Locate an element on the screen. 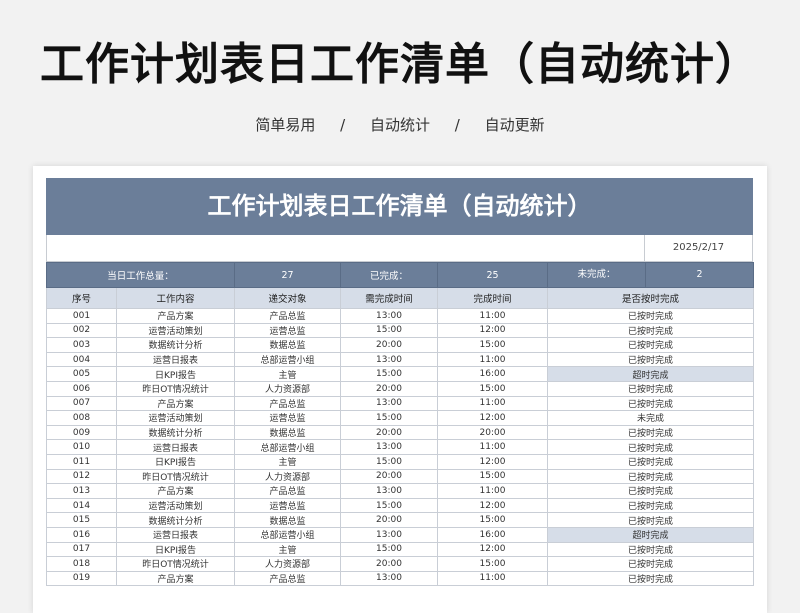  col-header-index: 序号 is located at coordinates (81, 298).